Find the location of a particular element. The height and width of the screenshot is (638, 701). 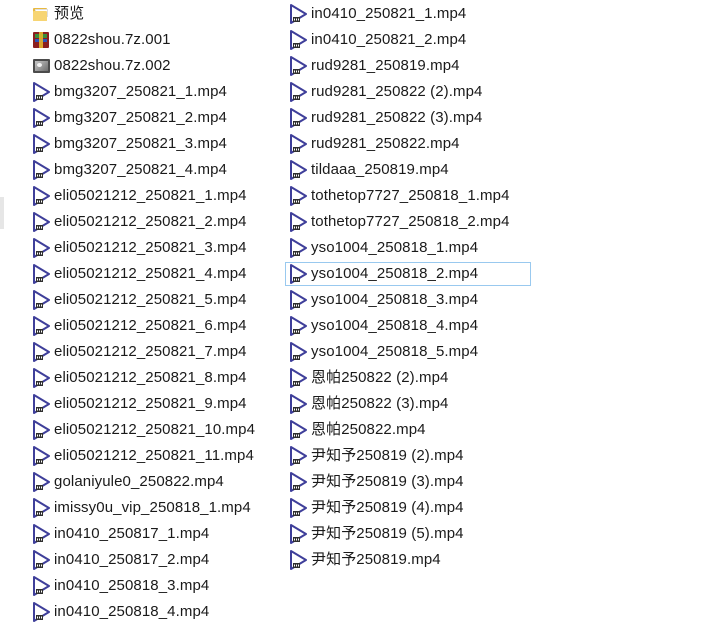

file-name: eli05021212_250821_3.mp4 is located at coordinates (150, 247).